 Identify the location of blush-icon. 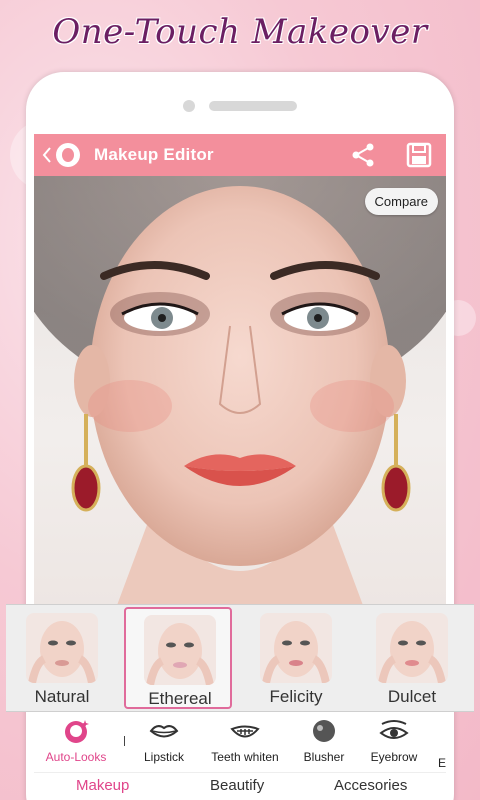
(324, 731).